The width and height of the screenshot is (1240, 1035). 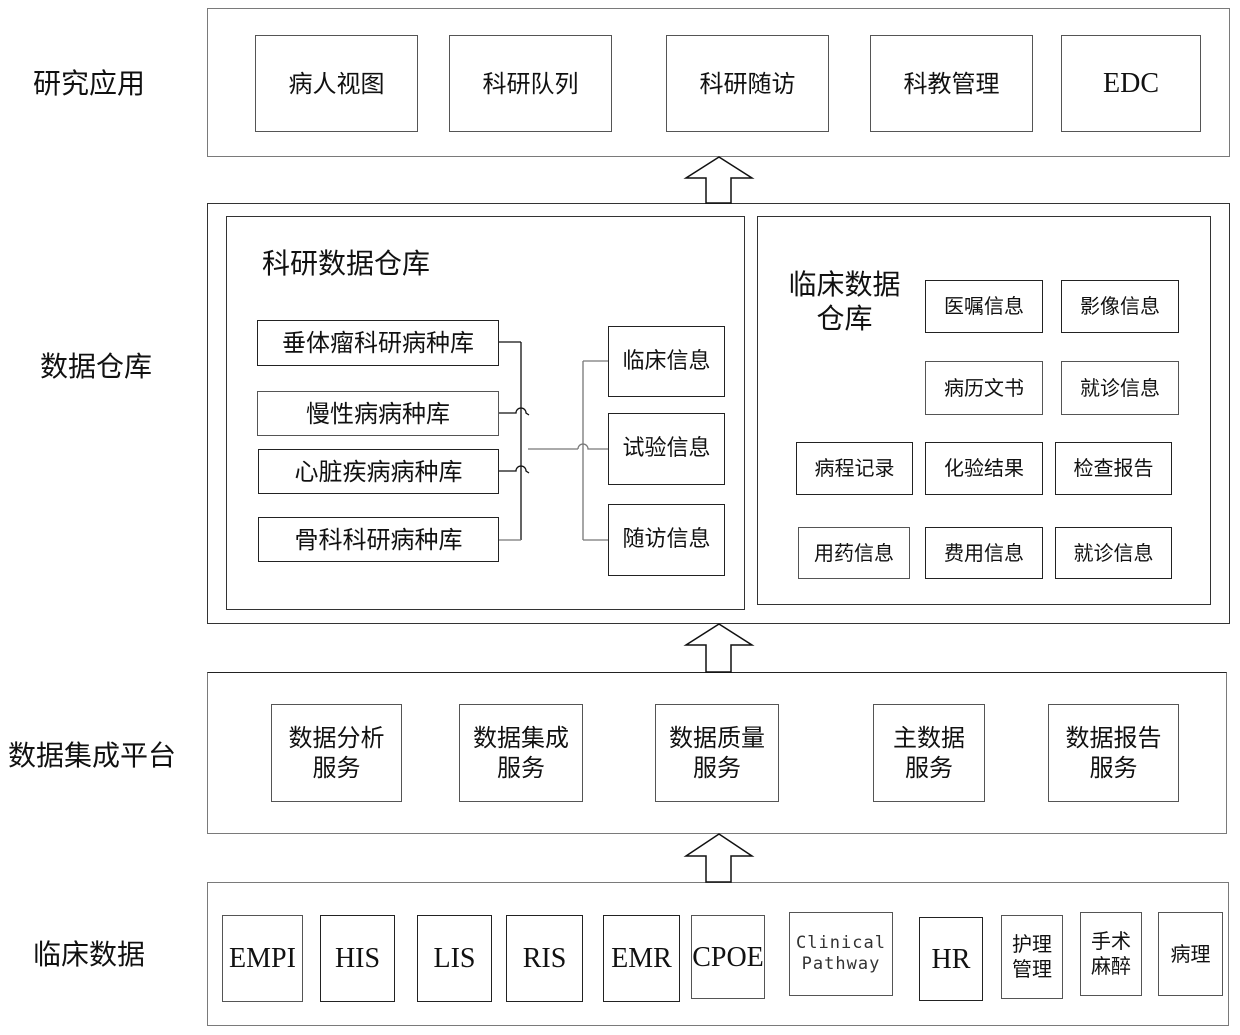 I want to click on service-line1: 数据集成, so click(x=521, y=738).